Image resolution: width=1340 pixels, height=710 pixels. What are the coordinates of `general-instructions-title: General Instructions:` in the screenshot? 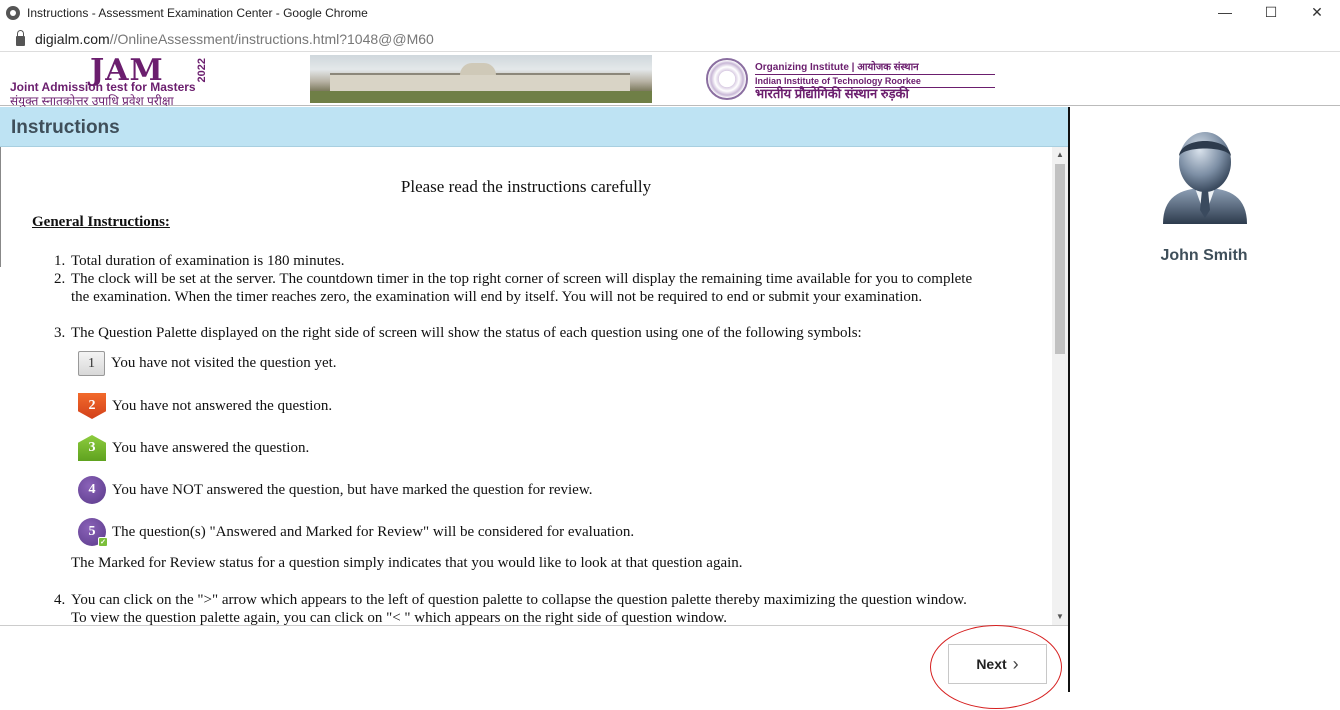 It's located at (101, 222).